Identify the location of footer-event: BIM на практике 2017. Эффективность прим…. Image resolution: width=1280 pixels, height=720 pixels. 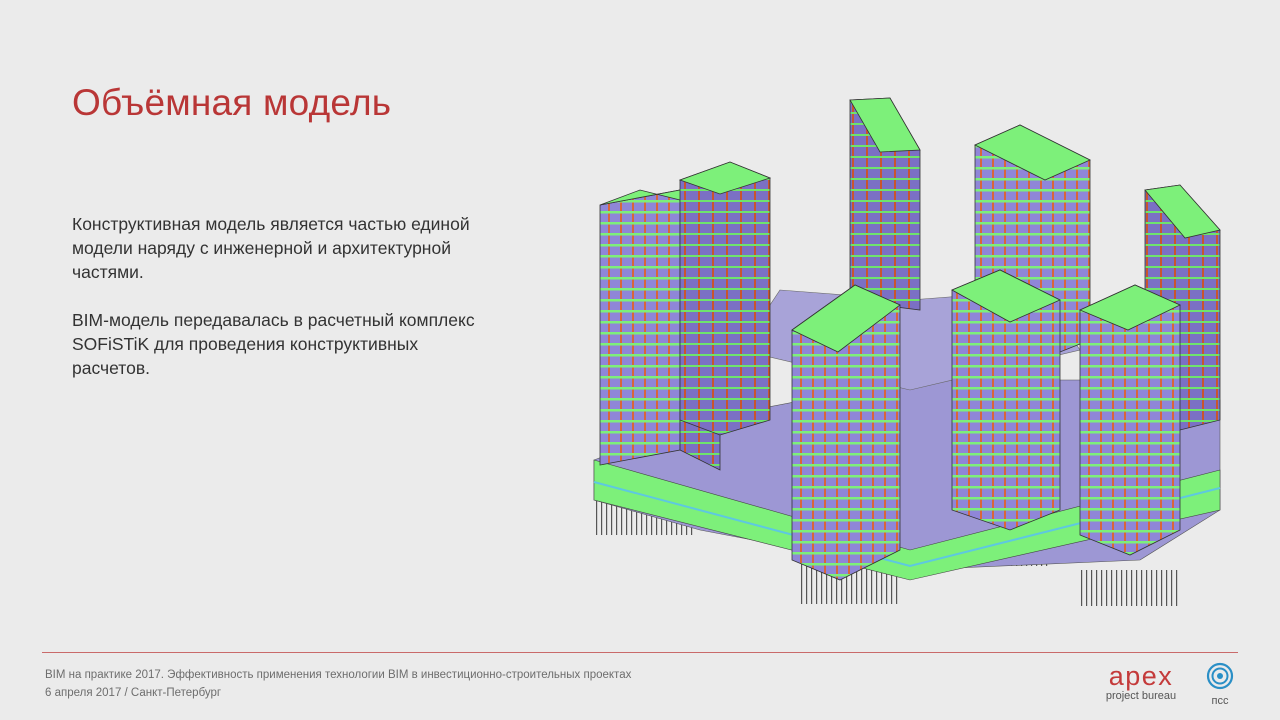
(338, 675).